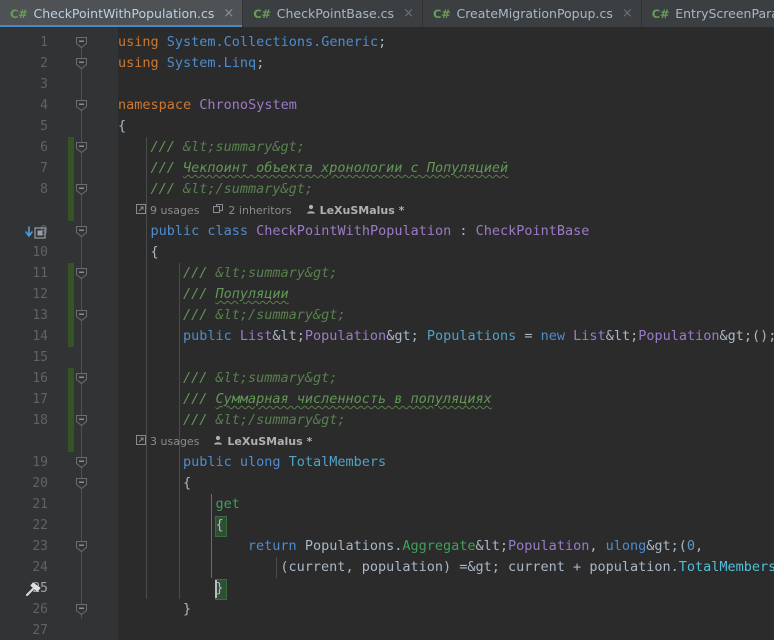 The width and height of the screenshot is (774, 640). Describe the element at coordinates (24, 336) in the screenshot. I see `line-number: 14` at that location.